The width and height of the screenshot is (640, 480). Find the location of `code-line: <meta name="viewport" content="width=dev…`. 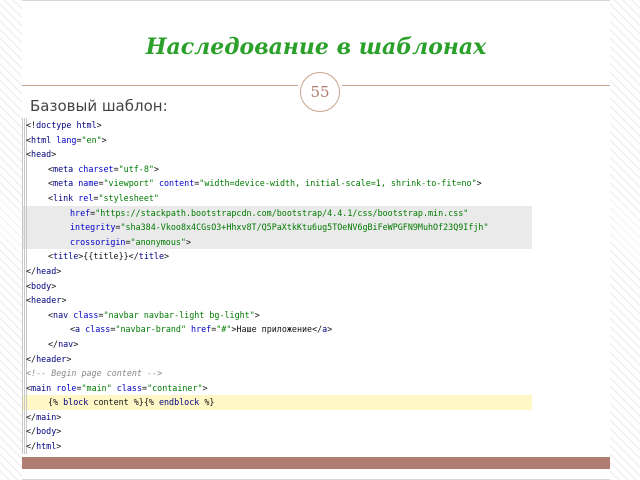

code-line: <meta name="viewport" content="width=dev… is located at coordinates (277, 183).